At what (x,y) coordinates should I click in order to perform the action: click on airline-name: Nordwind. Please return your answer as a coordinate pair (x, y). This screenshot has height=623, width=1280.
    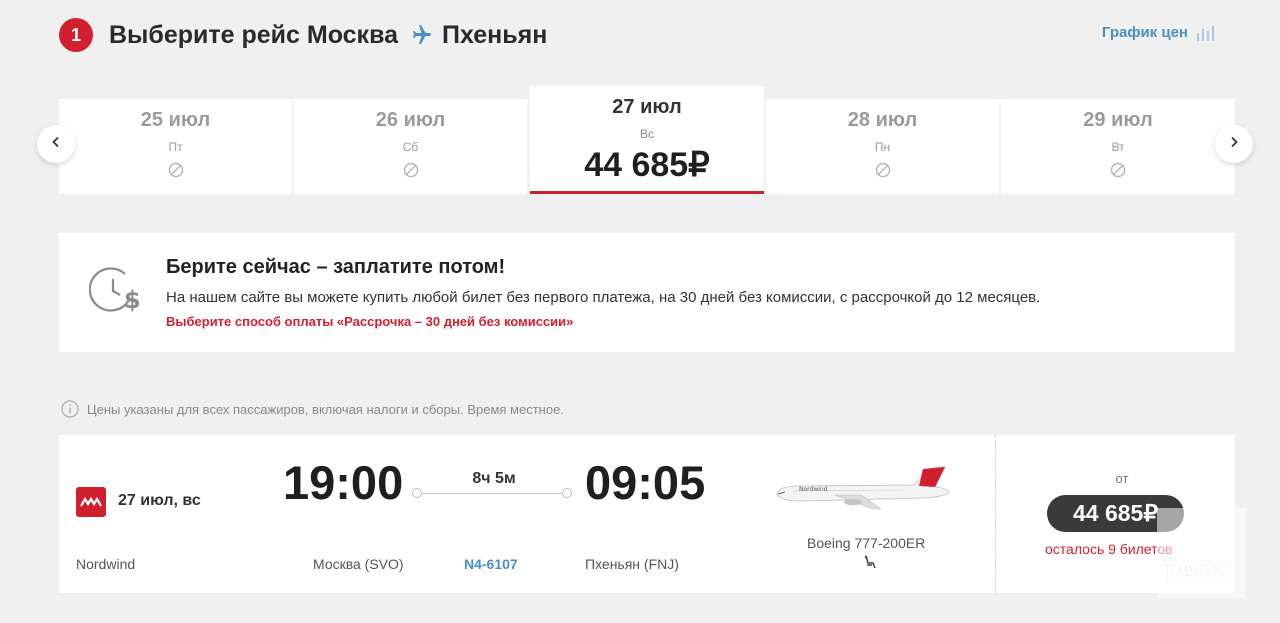
    Looking at the image, I should click on (106, 564).